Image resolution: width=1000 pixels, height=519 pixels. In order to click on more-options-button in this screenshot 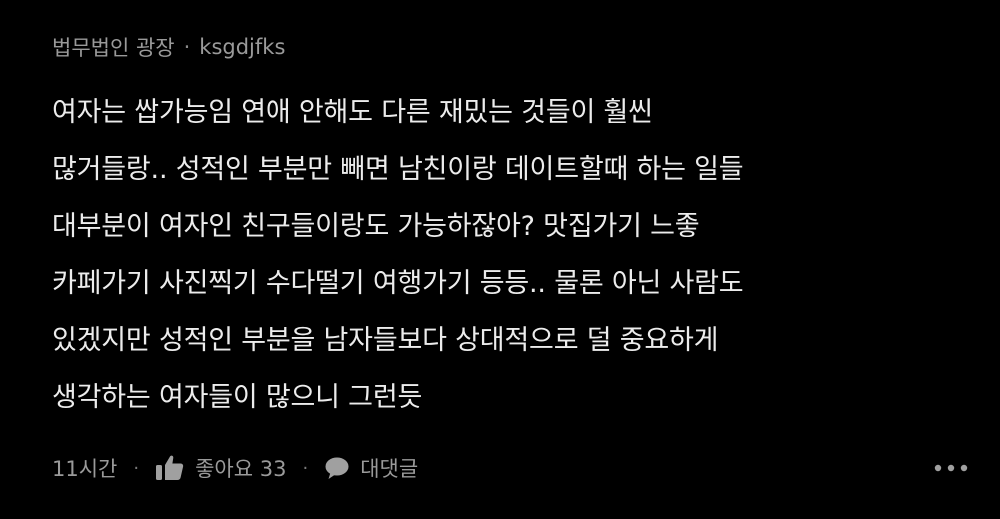, I will do `click(951, 468)`.